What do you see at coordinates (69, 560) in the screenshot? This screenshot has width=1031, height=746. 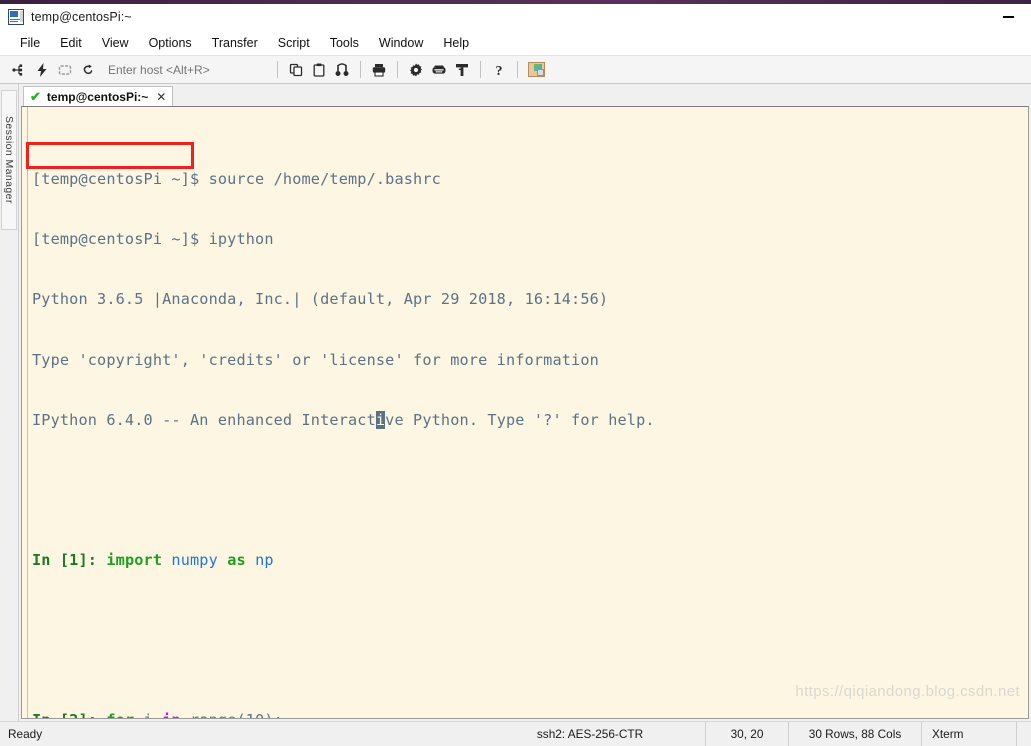 I see `in-prompt-1: In [1]:` at bounding box center [69, 560].